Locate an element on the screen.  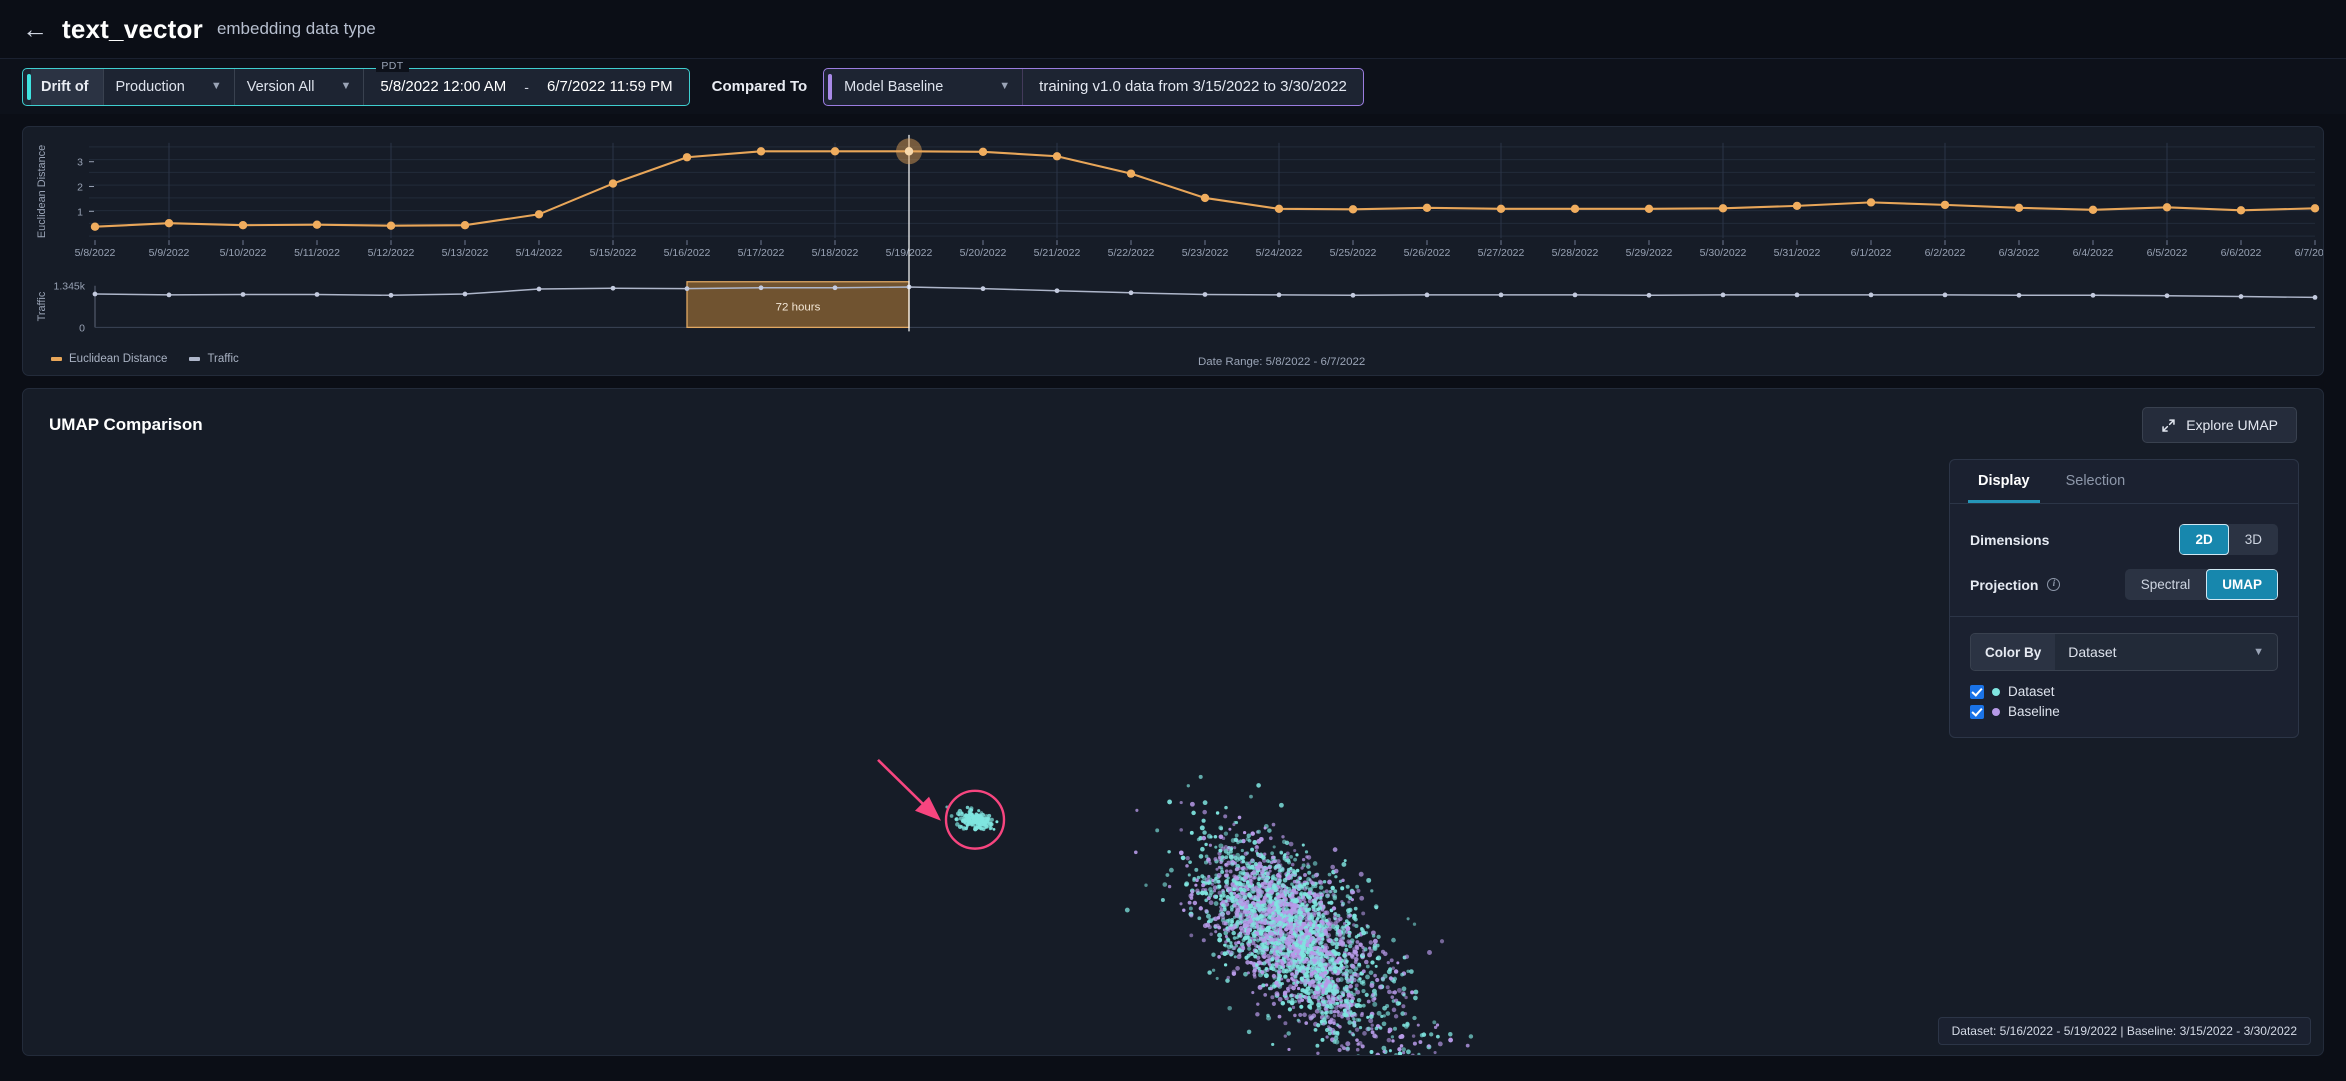
svg-text:Date Range: 5/8/2022 - 6/7/202: Date Range: 5/8/2022 - 6/7/2022 is located at coordinates (1281, 362).